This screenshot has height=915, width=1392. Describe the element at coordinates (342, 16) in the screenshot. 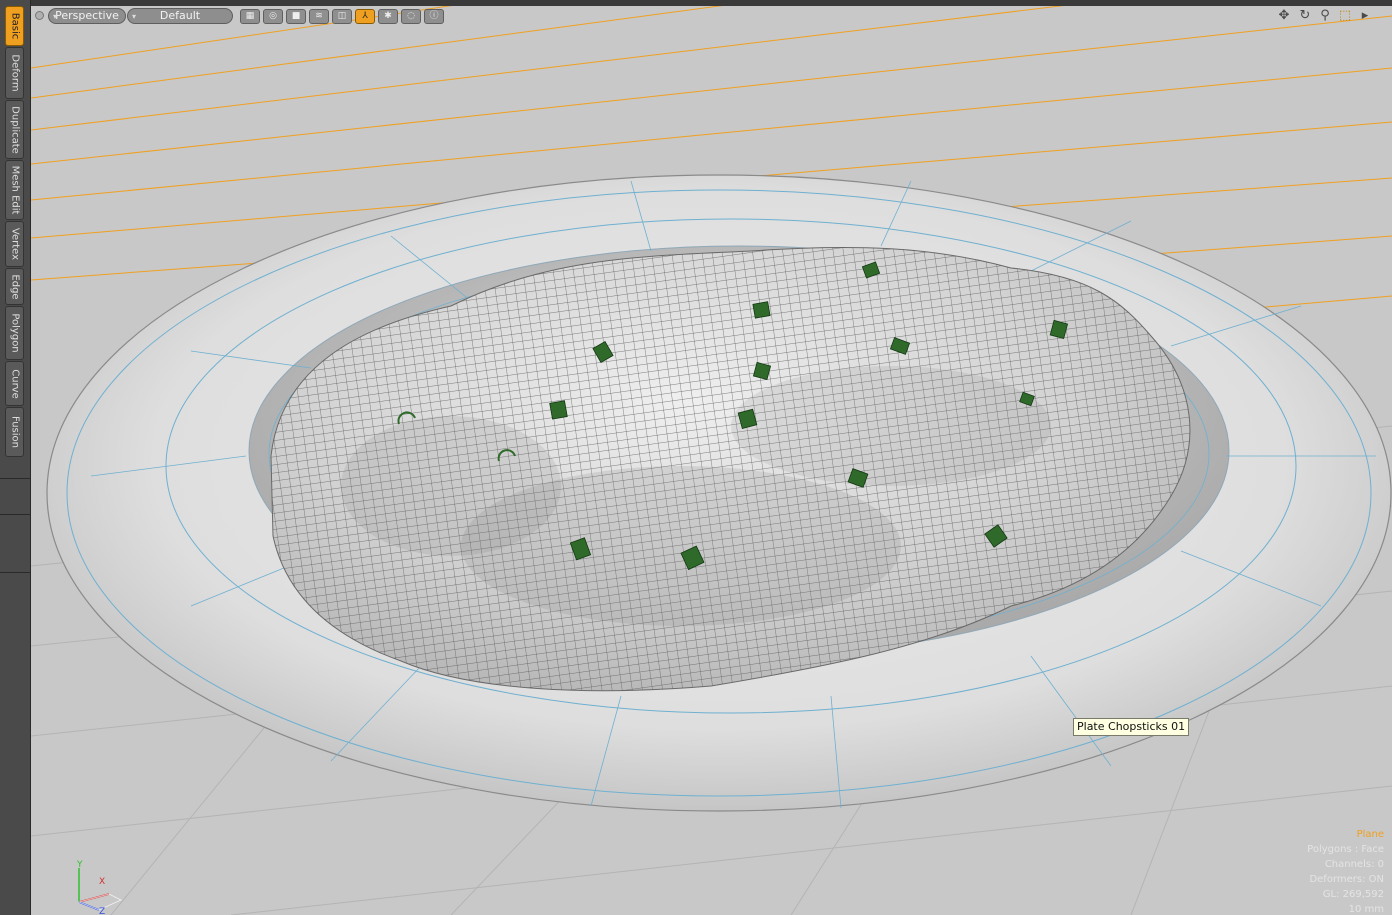

I see `overlay-icon: ◫` at that location.